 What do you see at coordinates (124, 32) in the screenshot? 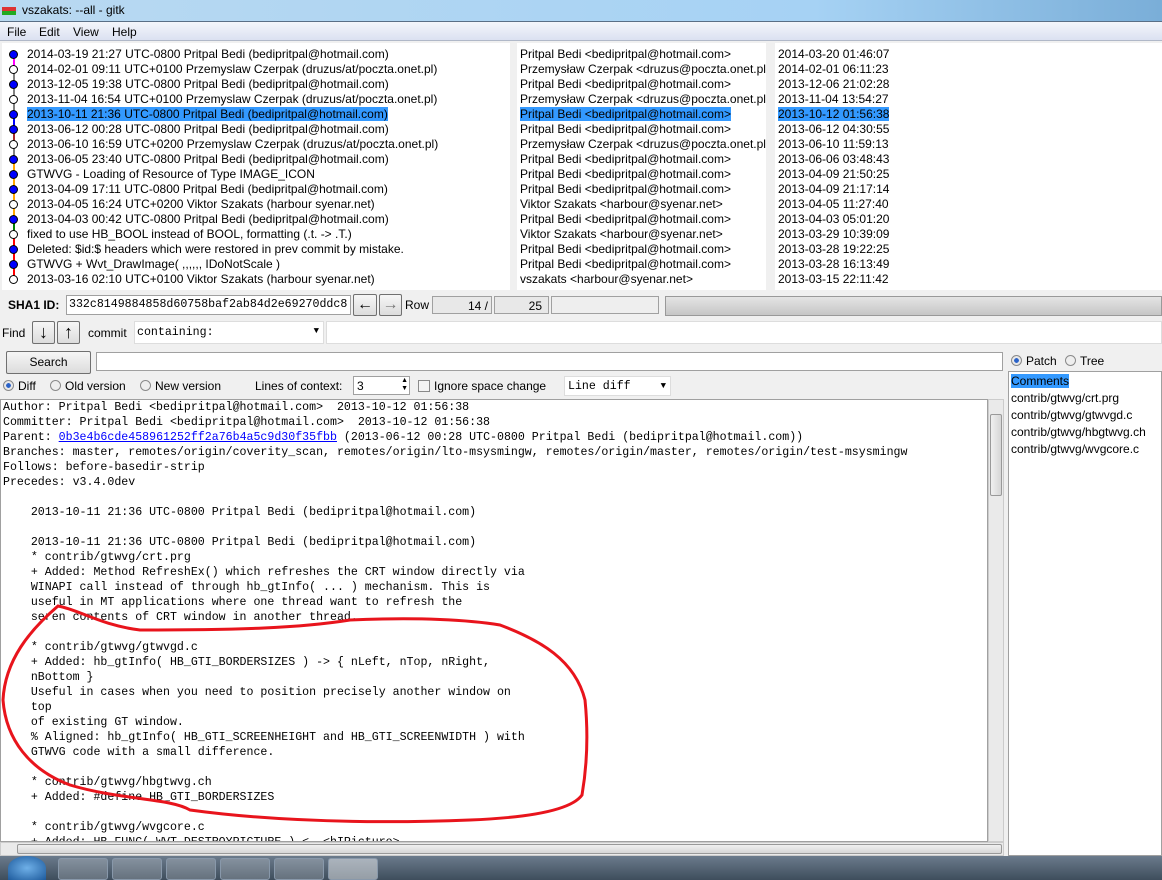
I see `menu-help: Help` at bounding box center [124, 32].